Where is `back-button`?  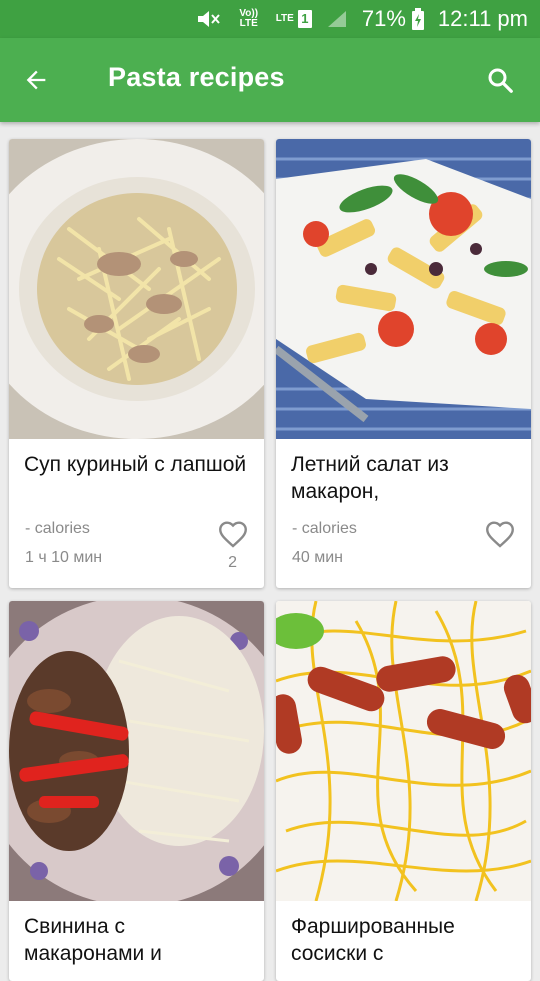
back-button is located at coordinates (36, 80).